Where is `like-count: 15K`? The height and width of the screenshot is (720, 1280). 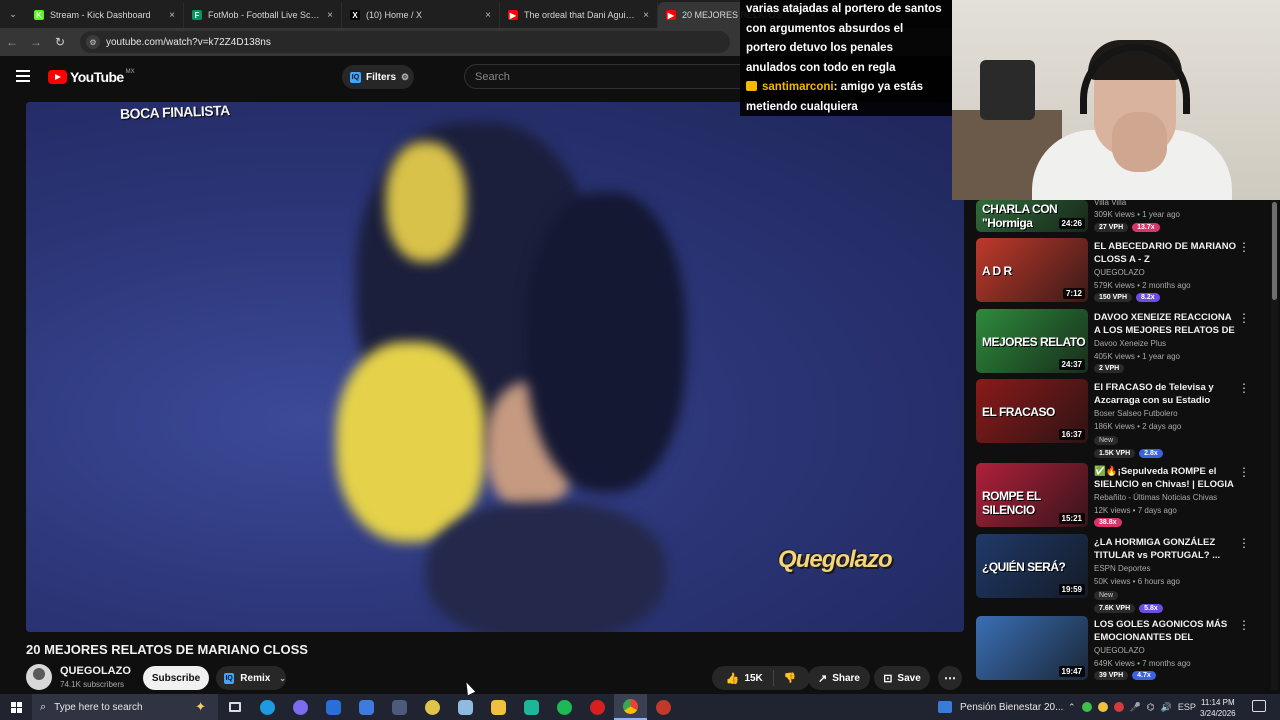
like-count: 15K is located at coordinates (753, 678).